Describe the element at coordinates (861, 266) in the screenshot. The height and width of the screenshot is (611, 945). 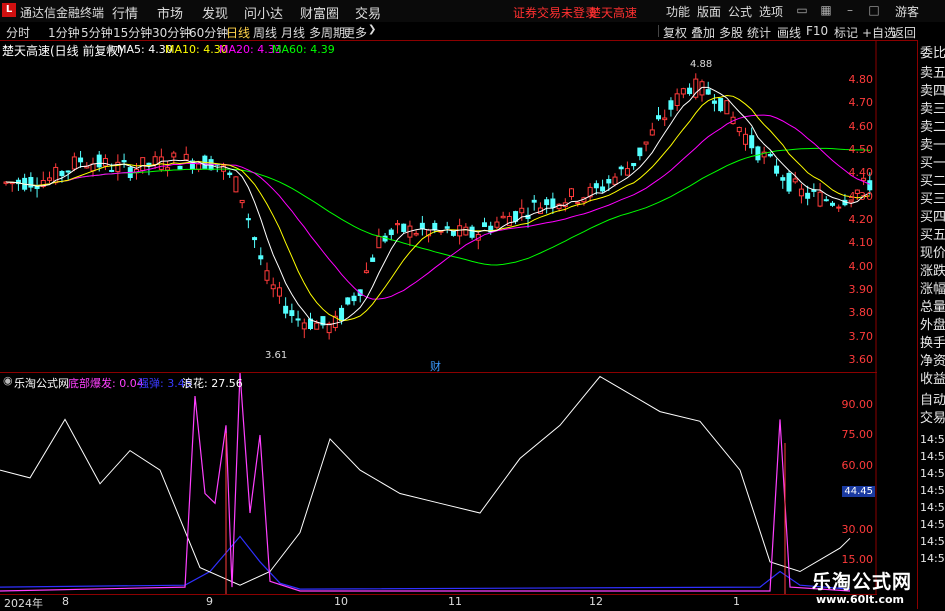
I see `price-tick: 4.00` at that location.